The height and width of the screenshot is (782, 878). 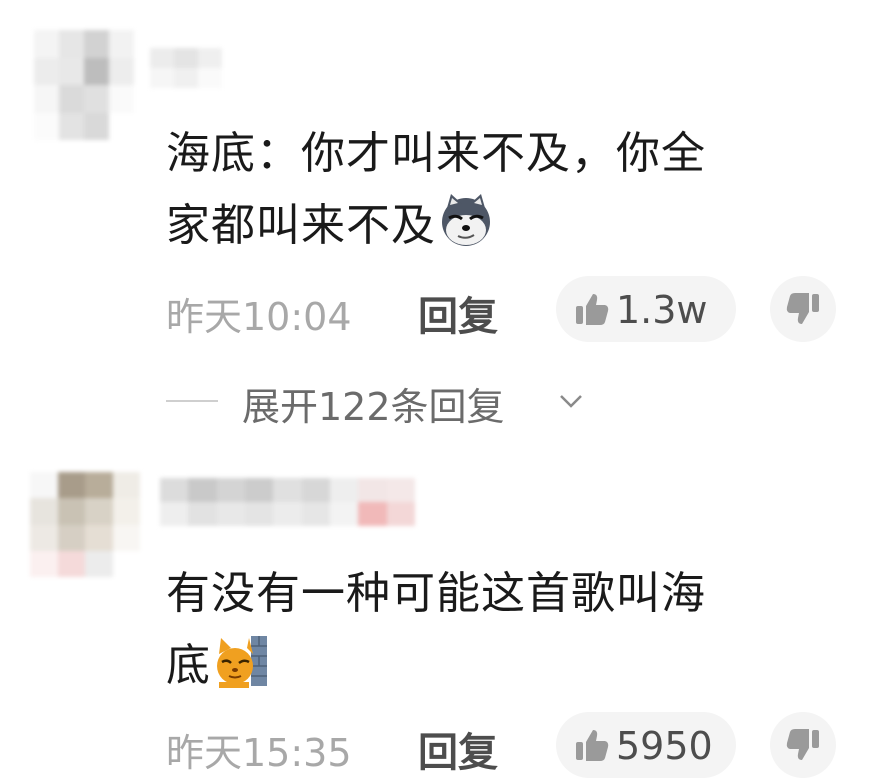 I want to click on like-button: 1.3w, so click(x=646, y=309).